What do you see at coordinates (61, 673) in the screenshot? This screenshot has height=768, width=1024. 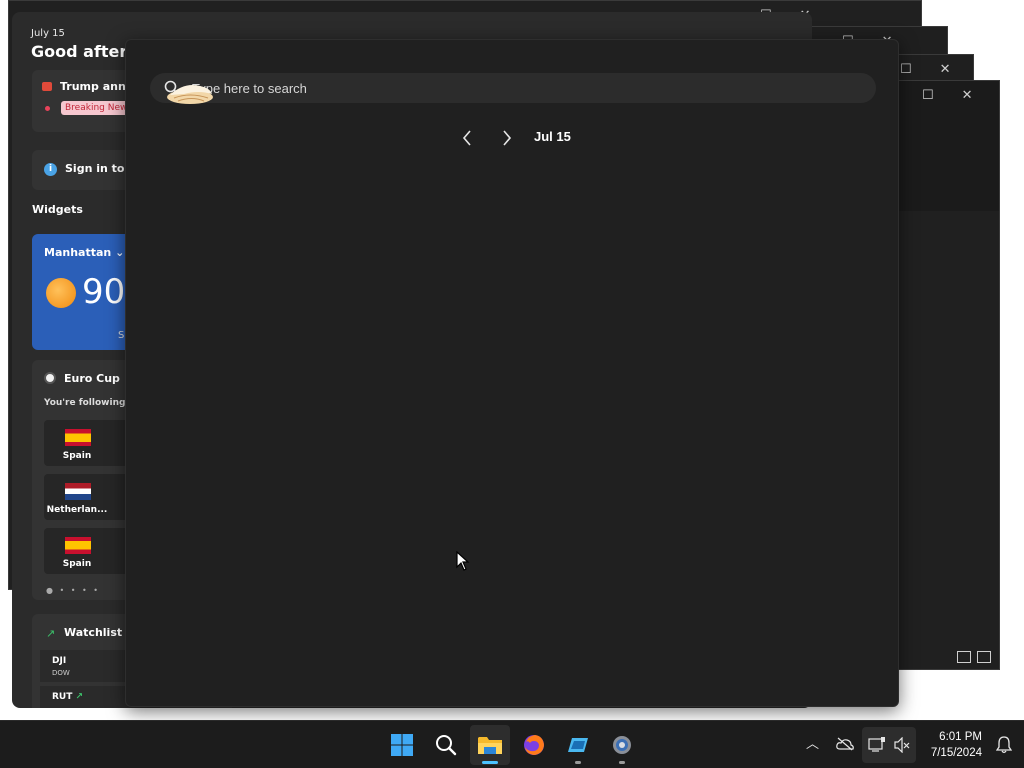 I see `stock-subtitle: DOW` at bounding box center [61, 673].